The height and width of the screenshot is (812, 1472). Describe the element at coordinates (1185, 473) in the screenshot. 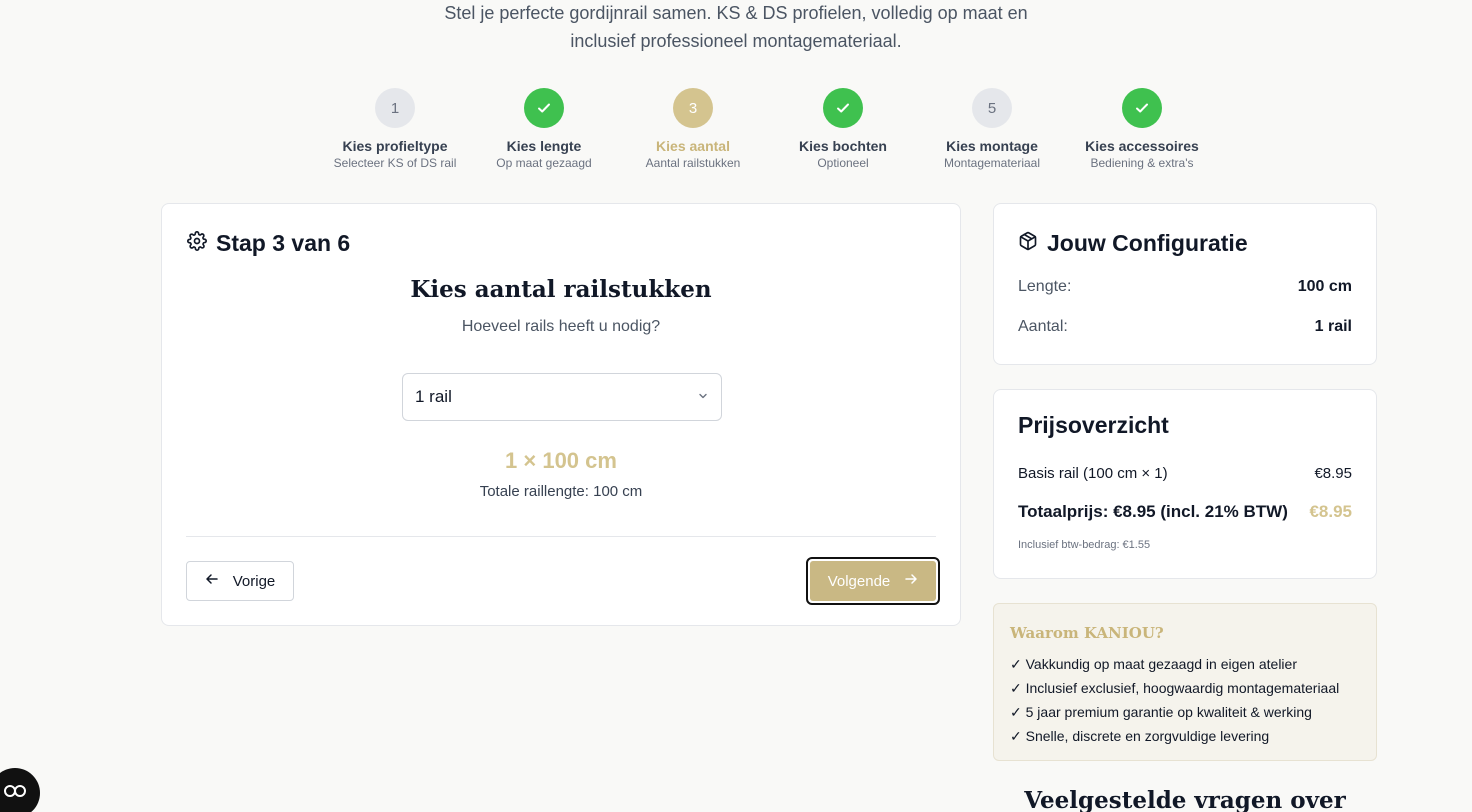

I see `base-price-row: Basis rail (100 cm × 1) €8.95` at that location.